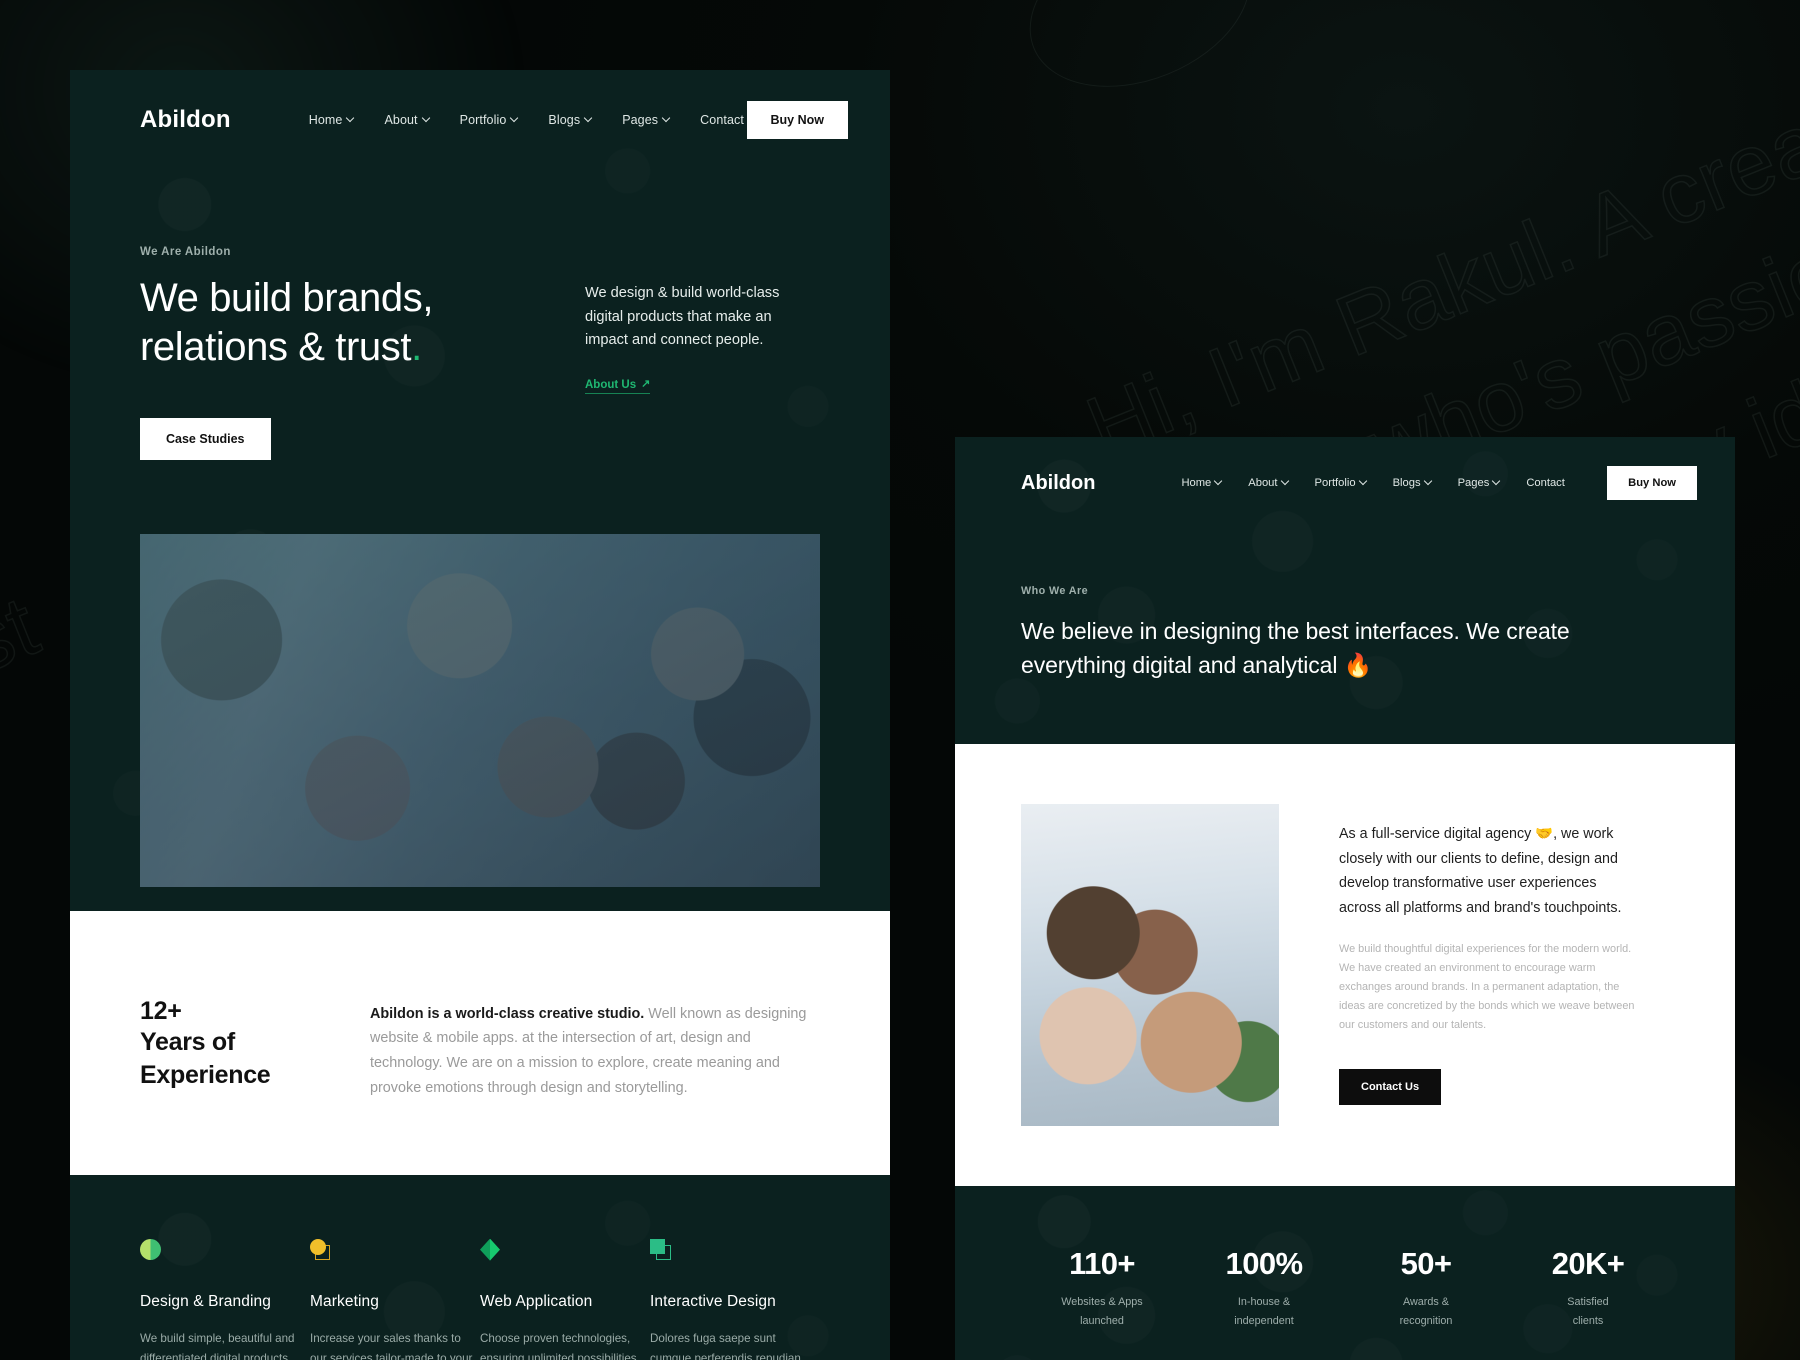  Describe the element at coordinates (1264, 1264) in the screenshot. I see `stat-value: 100%` at that location.